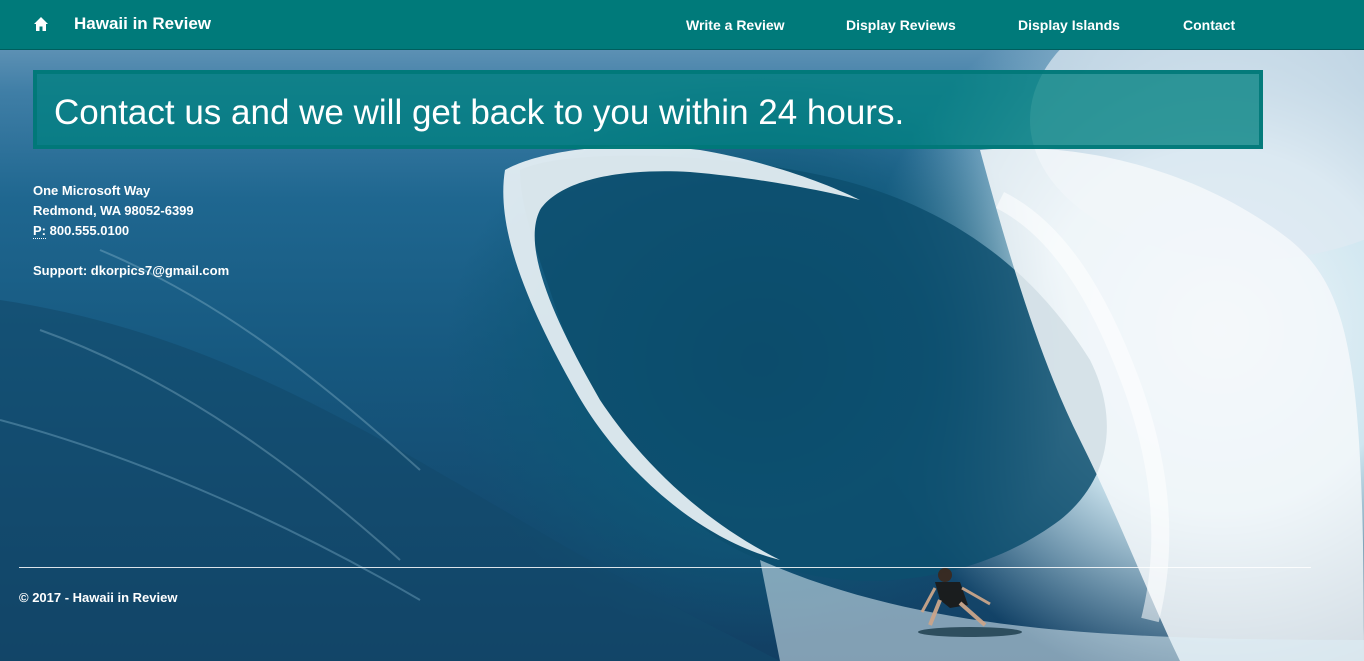  I want to click on address-line-2: Redmond, WA 98052-6399, so click(113, 210).